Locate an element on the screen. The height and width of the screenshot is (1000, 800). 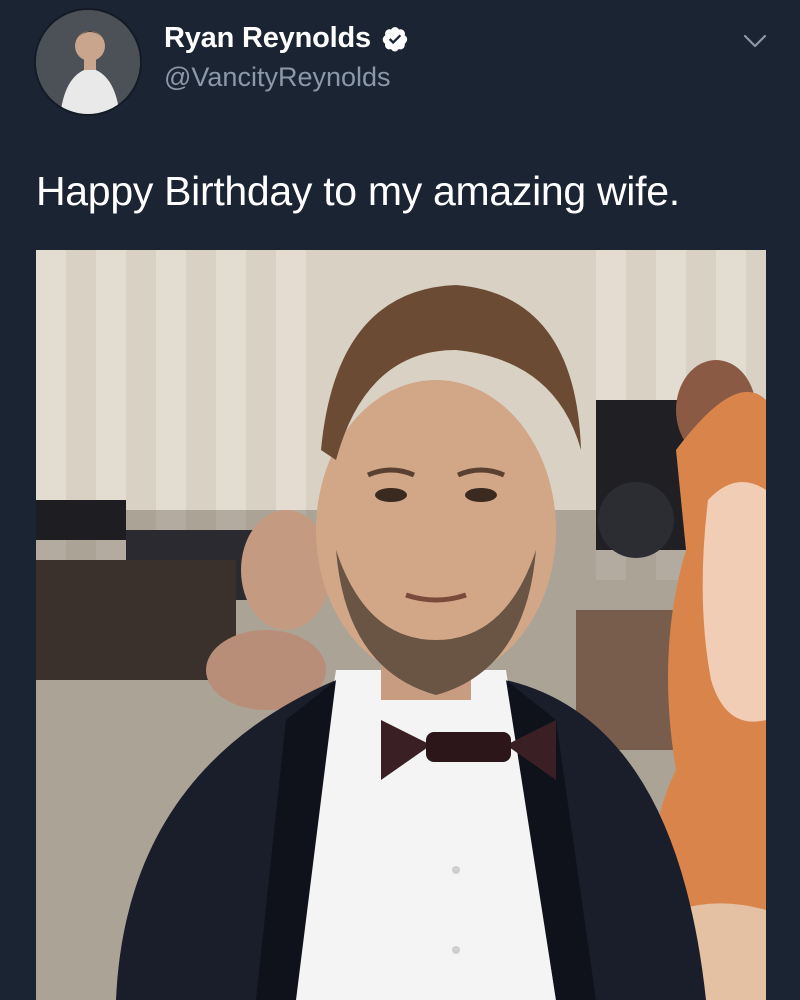
display-name: Ryan Reynolds is located at coordinates (267, 38).